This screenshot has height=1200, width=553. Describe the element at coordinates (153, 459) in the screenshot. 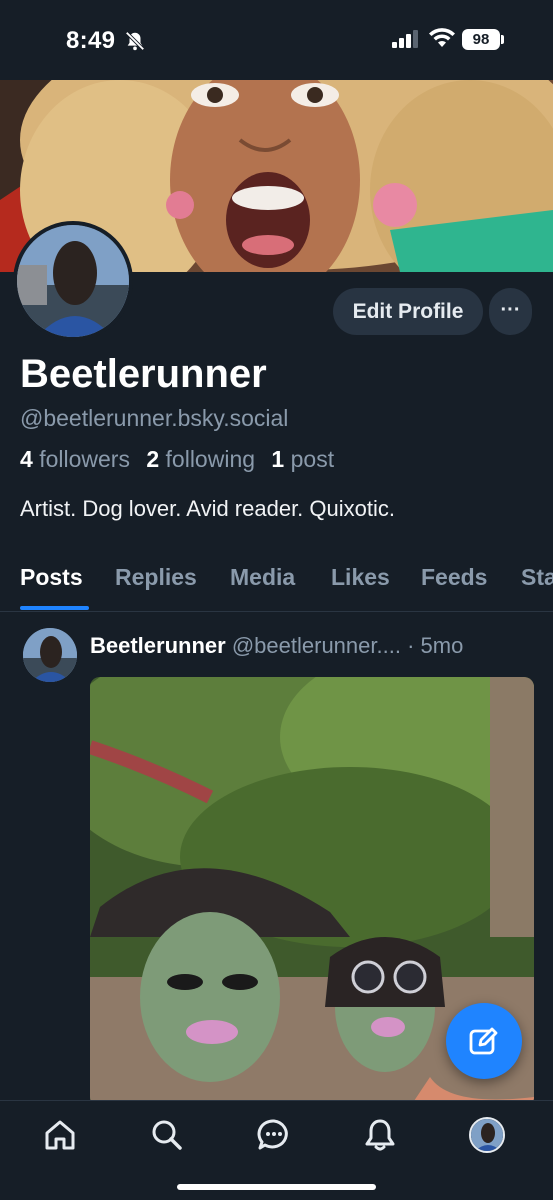

I see `following-count: 2` at that location.